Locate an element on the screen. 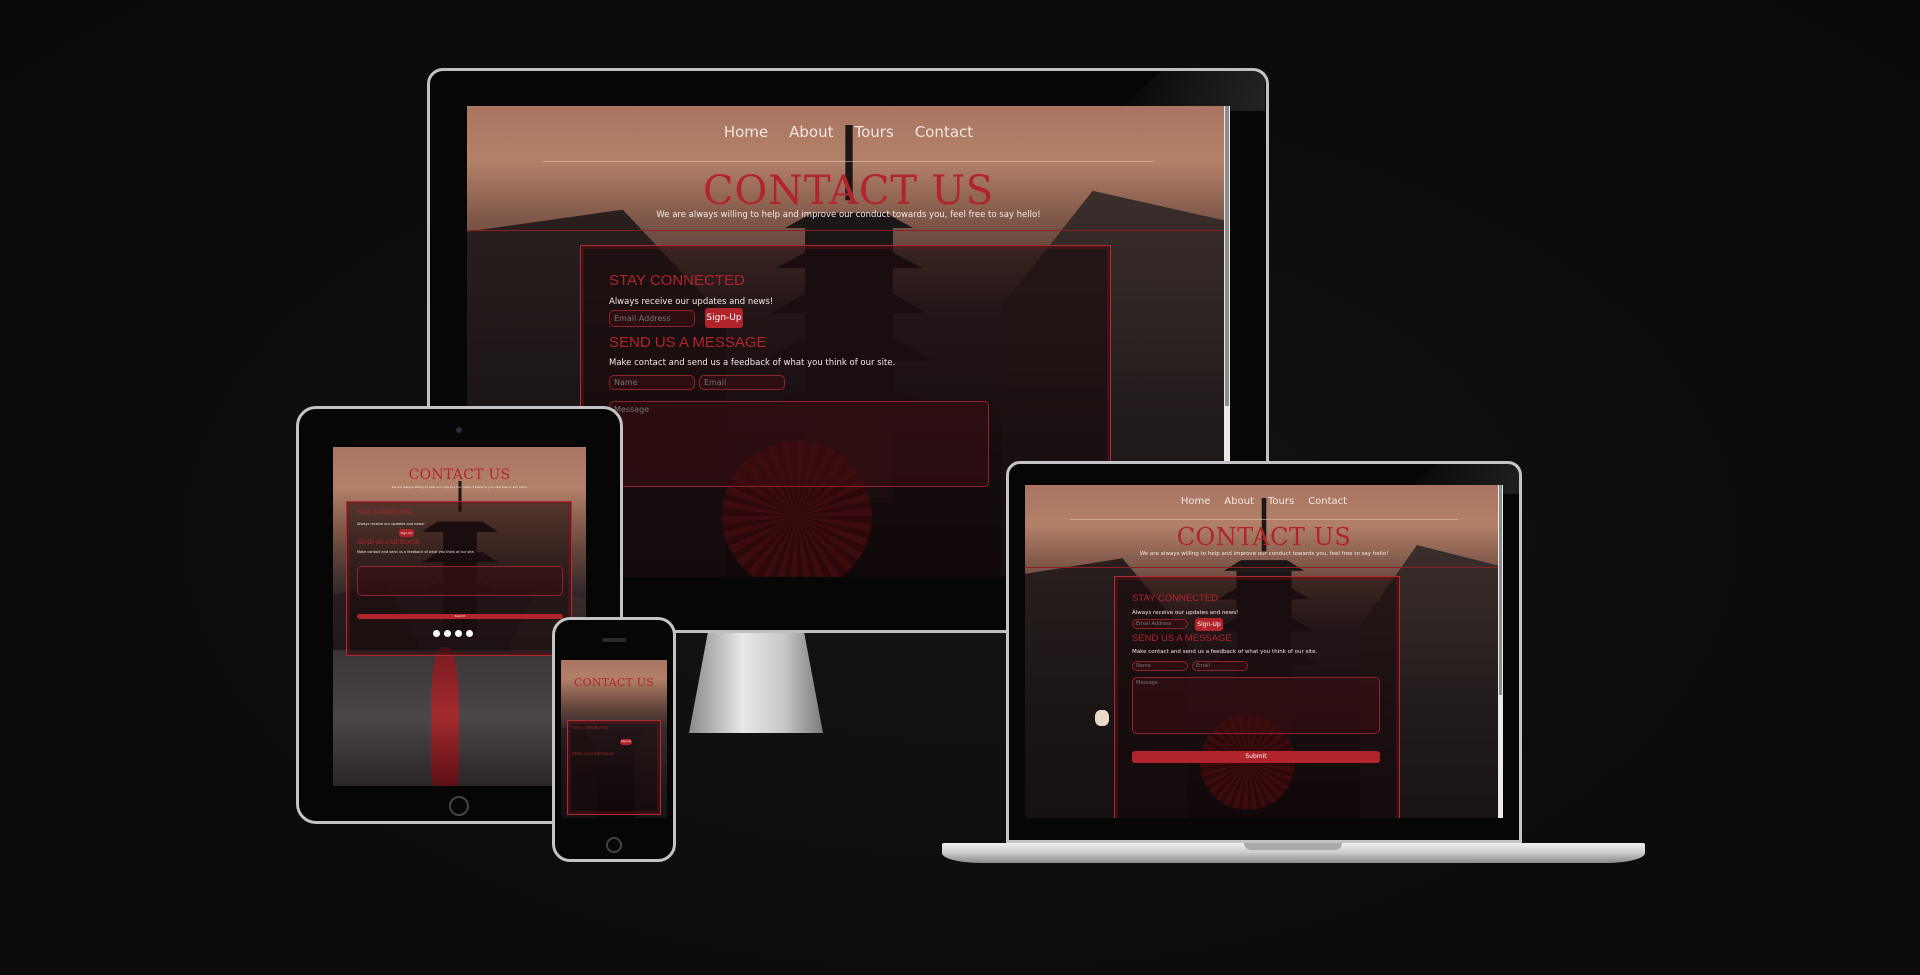 The height and width of the screenshot is (975, 1920). laptop-notch is located at coordinates (1293, 846).